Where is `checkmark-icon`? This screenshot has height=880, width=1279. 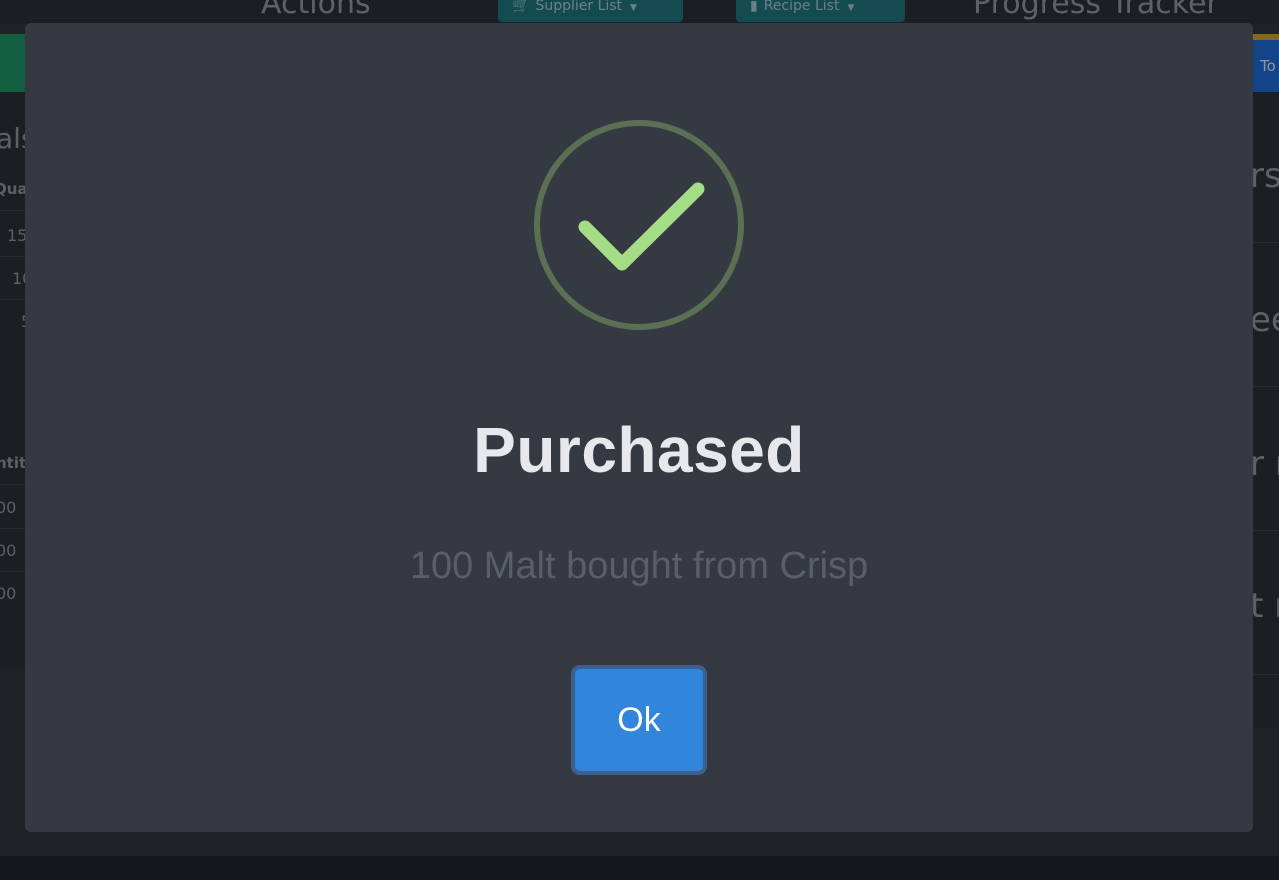
checkmark-icon is located at coordinates (639, 225).